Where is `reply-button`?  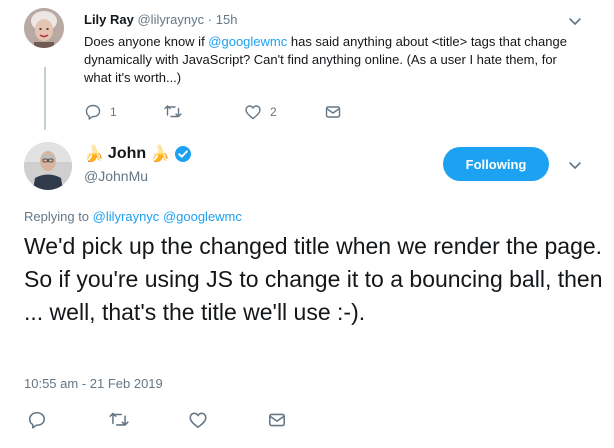
reply-button is located at coordinates (37, 420).